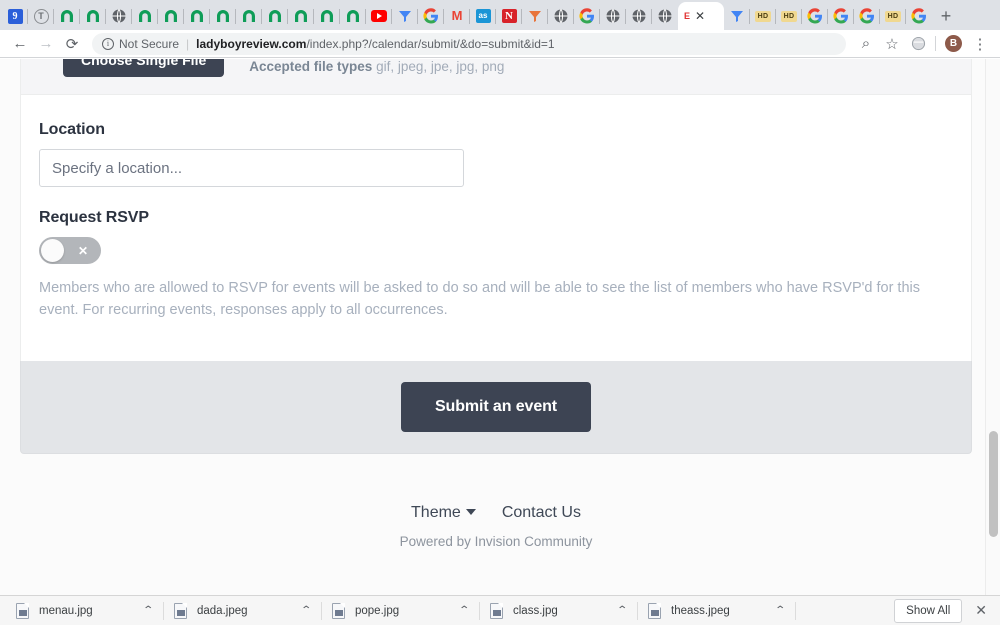 The height and width of the screenshot is (625, 1000). Describe the element at coordinates (94, 217) in the screenshot. I see `rsvp-label: Request RSVP` at that location.